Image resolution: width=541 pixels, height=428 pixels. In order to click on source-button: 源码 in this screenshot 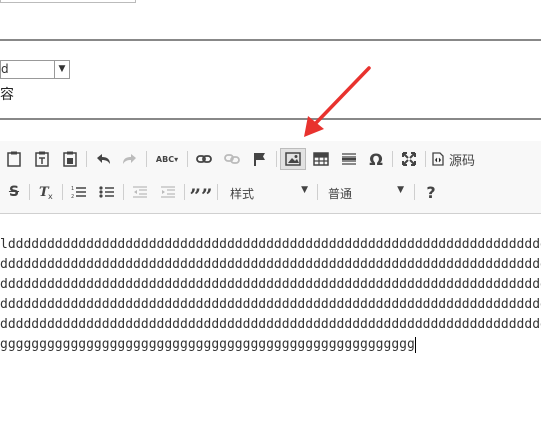, I will do `click(457, 159)`.